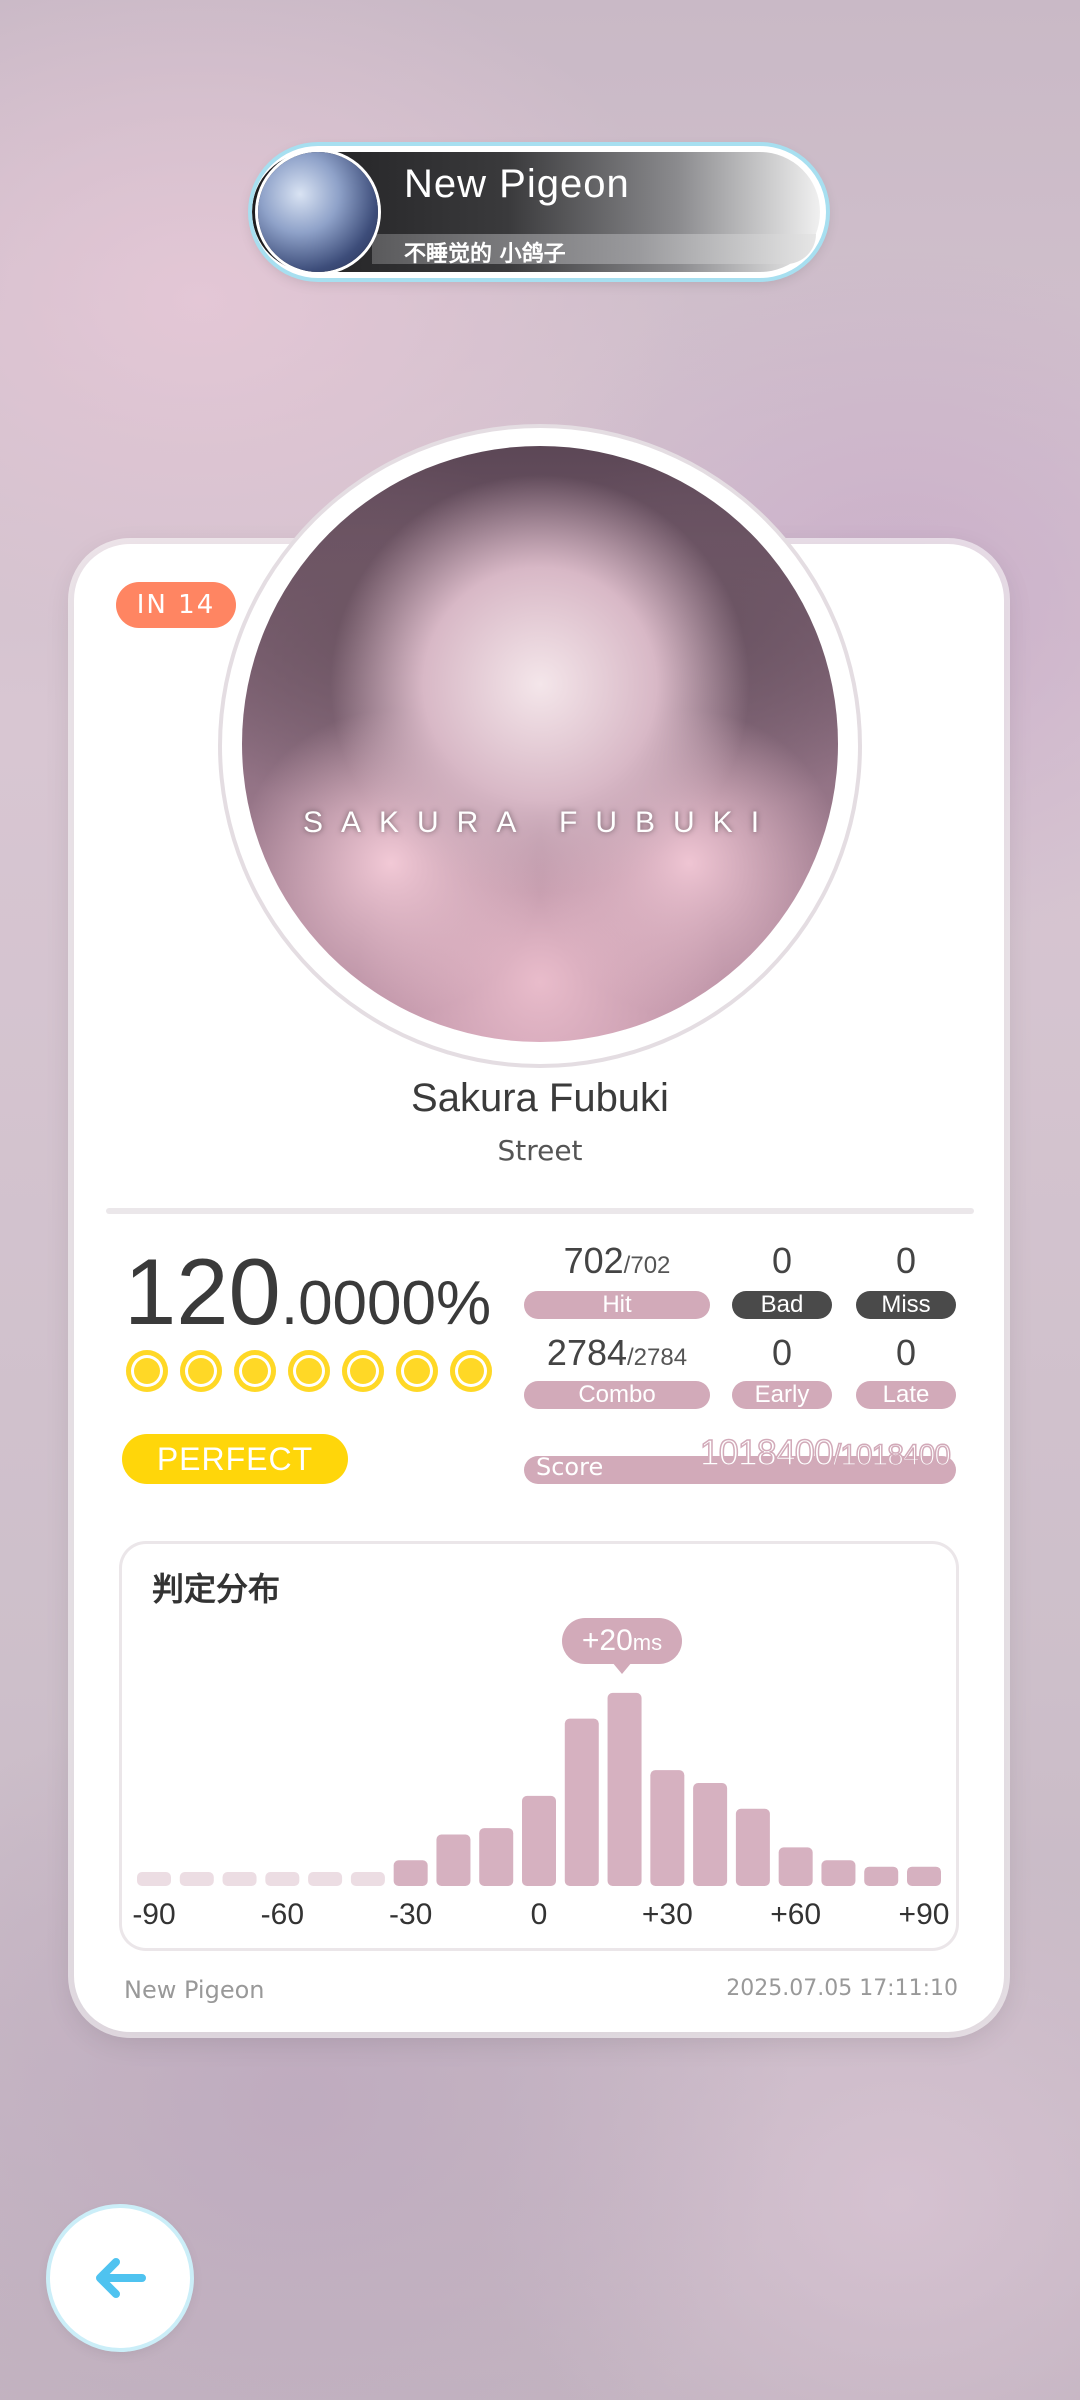 This screenshot has height=2400, width=1080. Describe the element at coordinates (906, 1395) in the screenshot. I see `late-label: Late` at that location.